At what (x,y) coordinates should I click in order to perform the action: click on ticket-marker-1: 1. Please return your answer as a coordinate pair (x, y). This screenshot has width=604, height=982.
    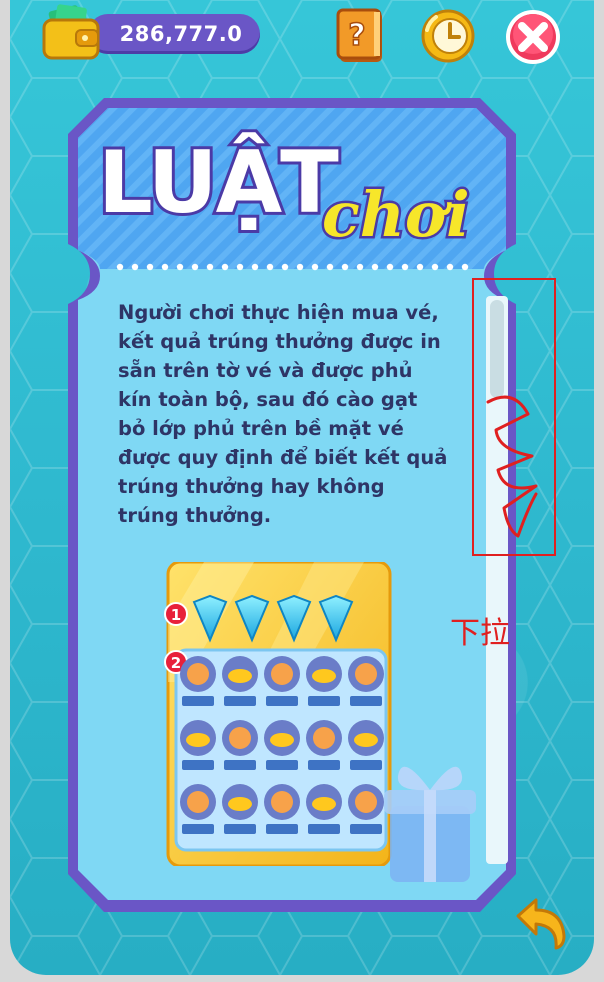
    Looking at the image, I should click on (176, 615).